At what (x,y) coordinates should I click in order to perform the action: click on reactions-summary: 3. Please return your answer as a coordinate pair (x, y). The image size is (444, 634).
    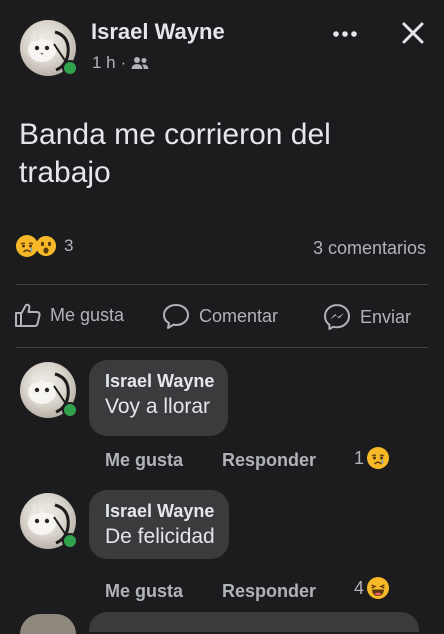
    Looking at the image, I should click on (44, 246).